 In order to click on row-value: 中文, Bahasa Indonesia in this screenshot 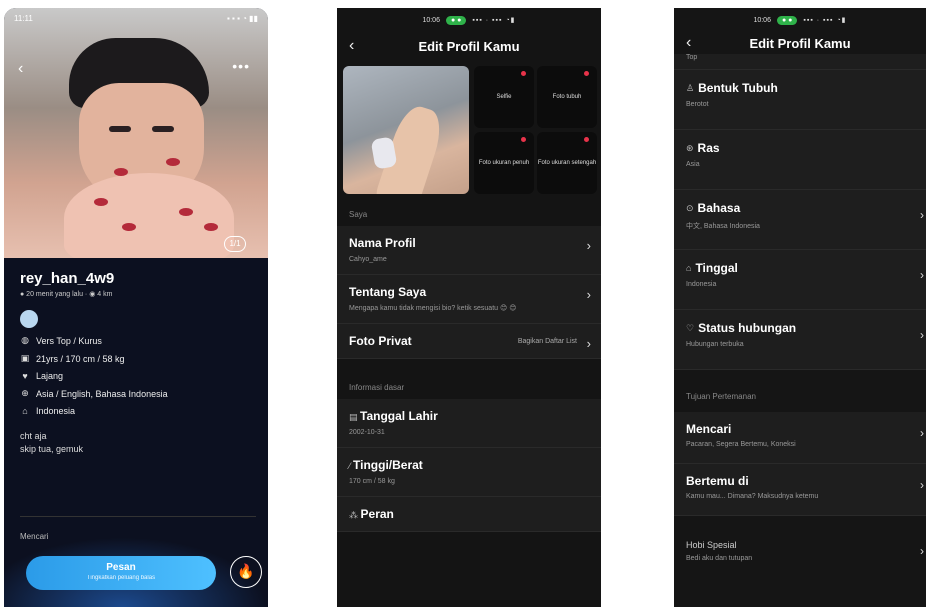, I will do `click(723, 226)`.